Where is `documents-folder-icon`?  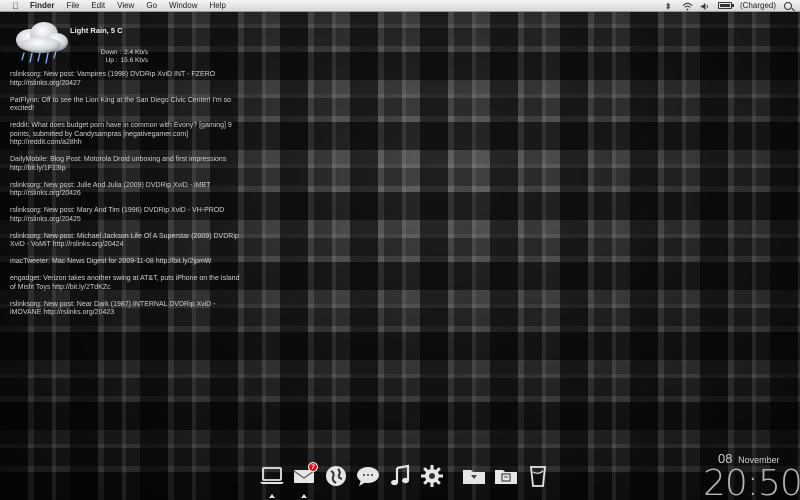 documents-folder-icon is located at coordinates (506, 477).